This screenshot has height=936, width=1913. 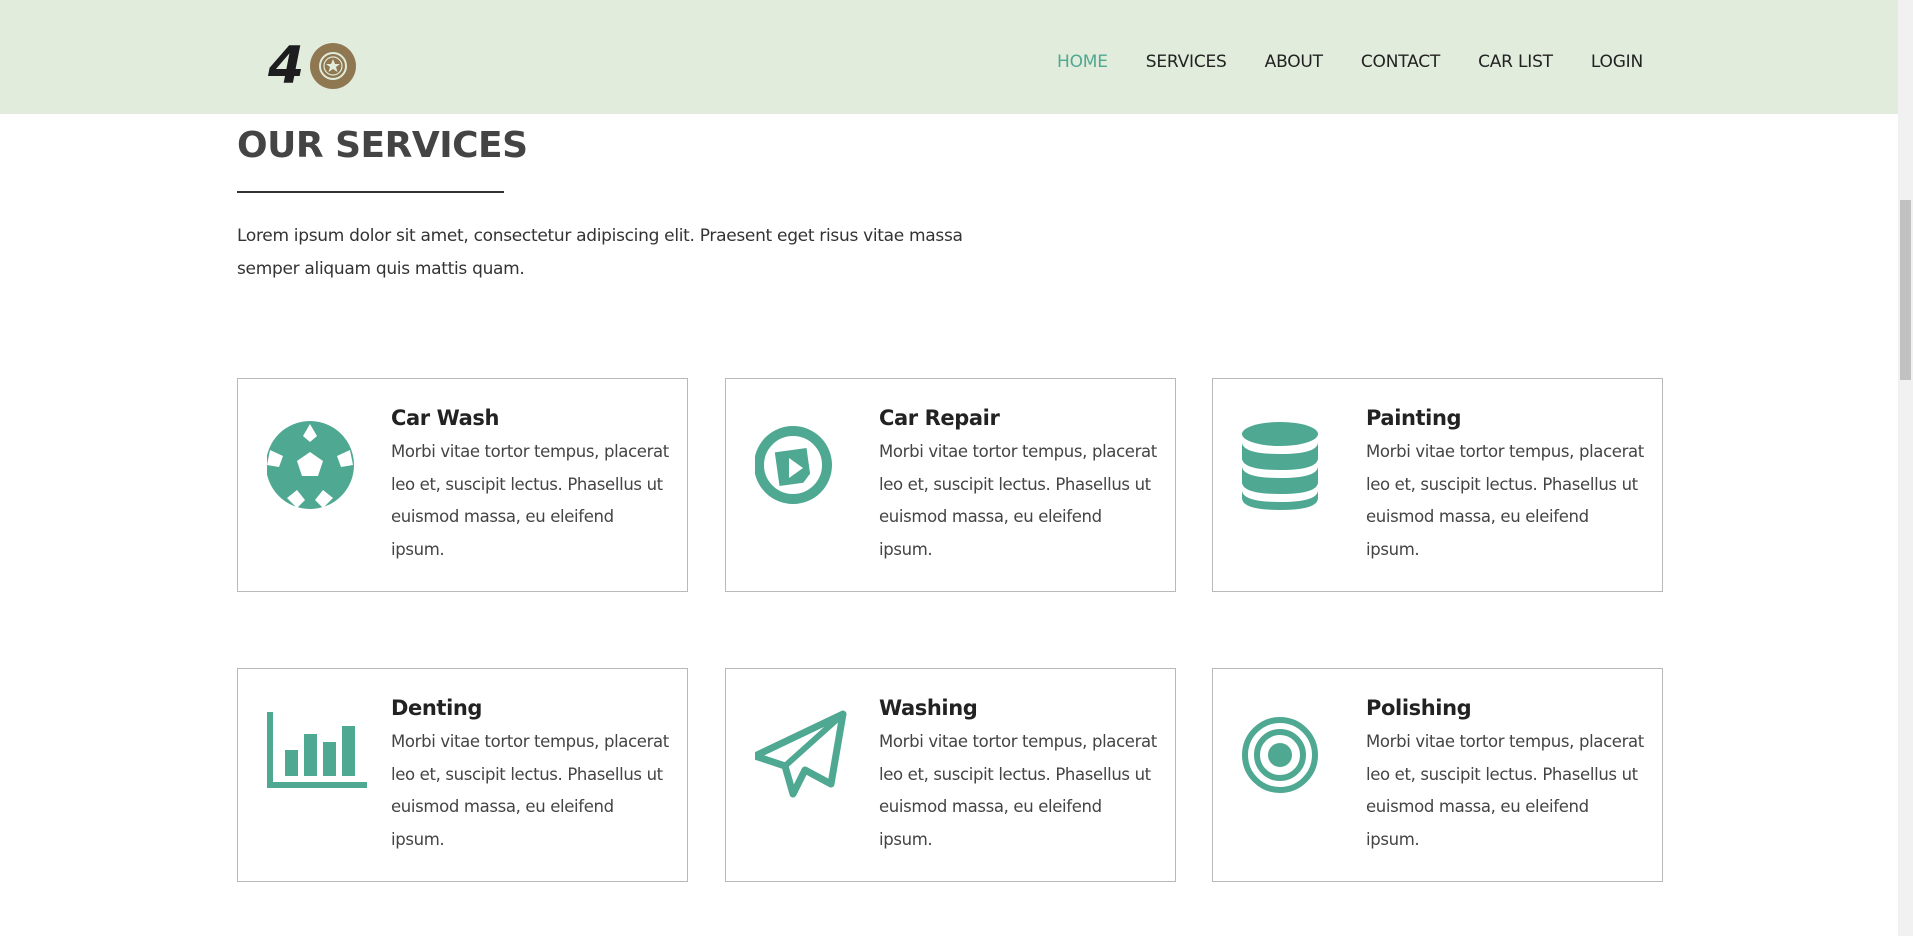 What do you see at coordinates (317, 760) in the screenshot?
I see `bar-chart-icon` at bounding box center [317, 760].